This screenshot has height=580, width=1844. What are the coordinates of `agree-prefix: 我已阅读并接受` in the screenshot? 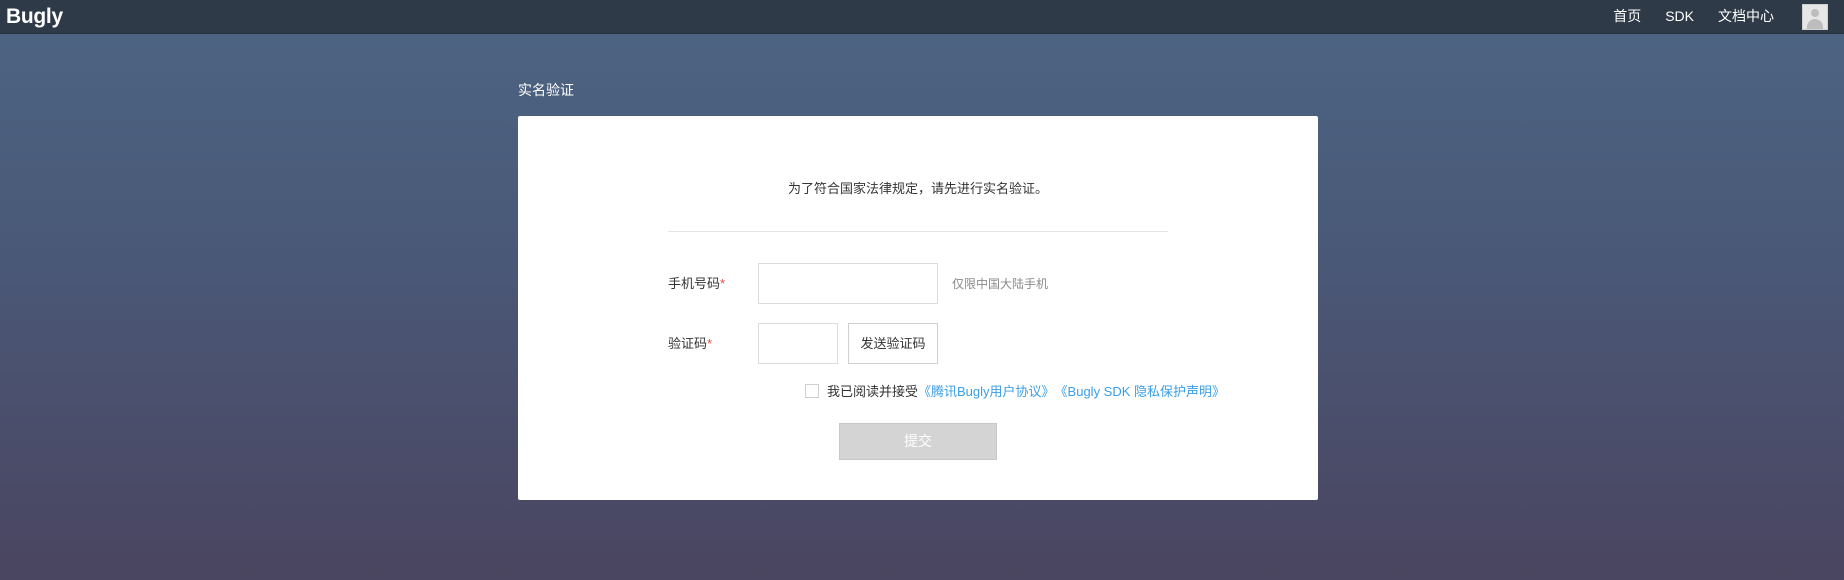 It's located at (873, 391).